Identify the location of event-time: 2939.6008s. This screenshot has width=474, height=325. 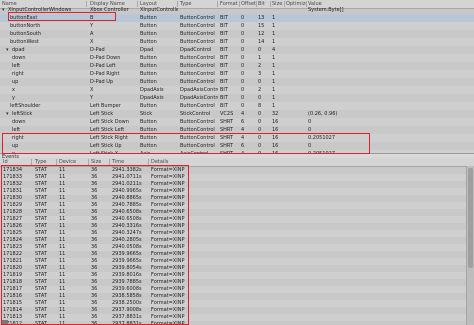
(127, 289).